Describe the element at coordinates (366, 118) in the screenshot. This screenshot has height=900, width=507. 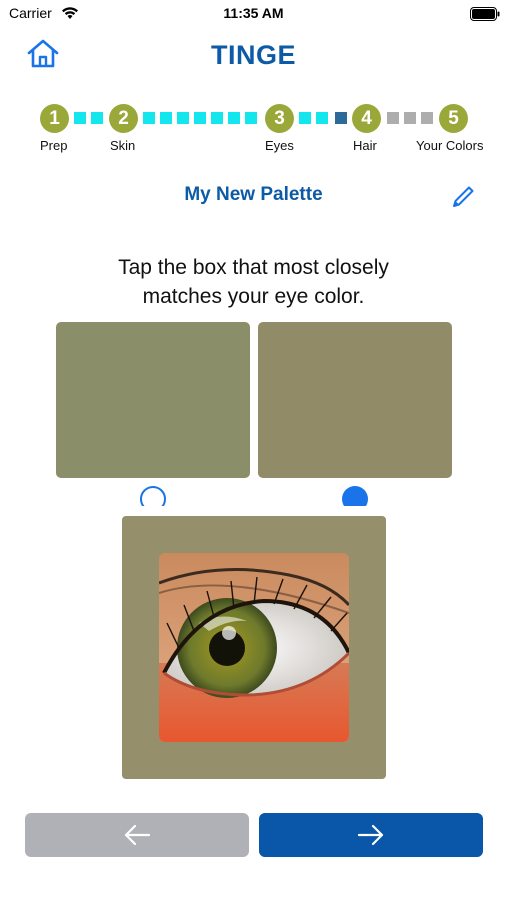
I see `step-4-circle: 4` at that location.